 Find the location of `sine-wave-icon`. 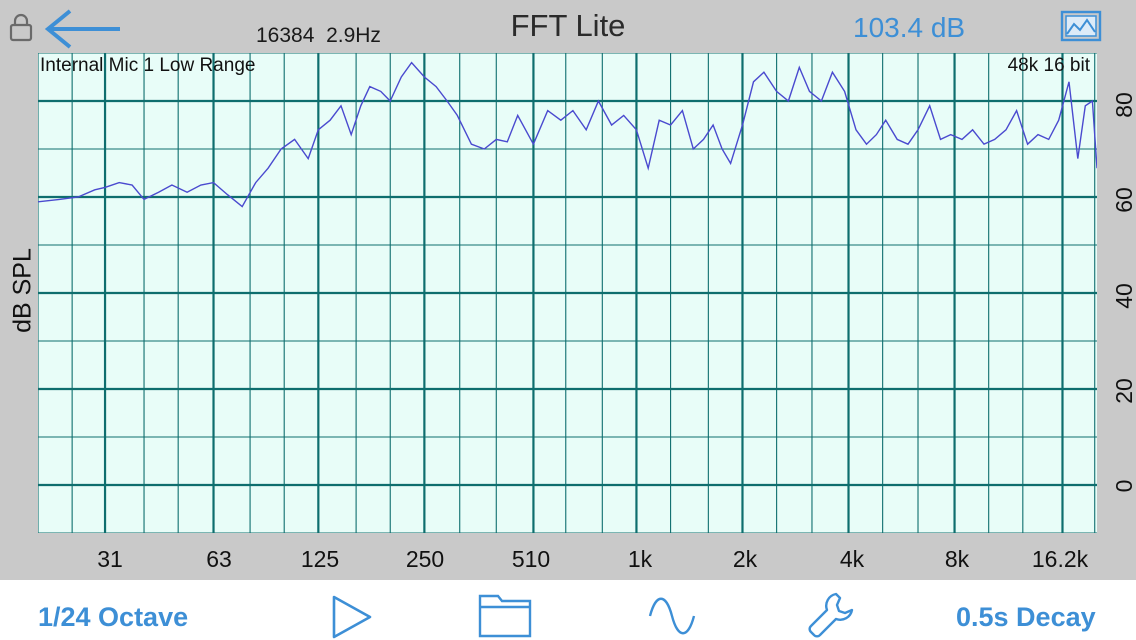

sine-wave-icon is located at coordinates (672, 616).